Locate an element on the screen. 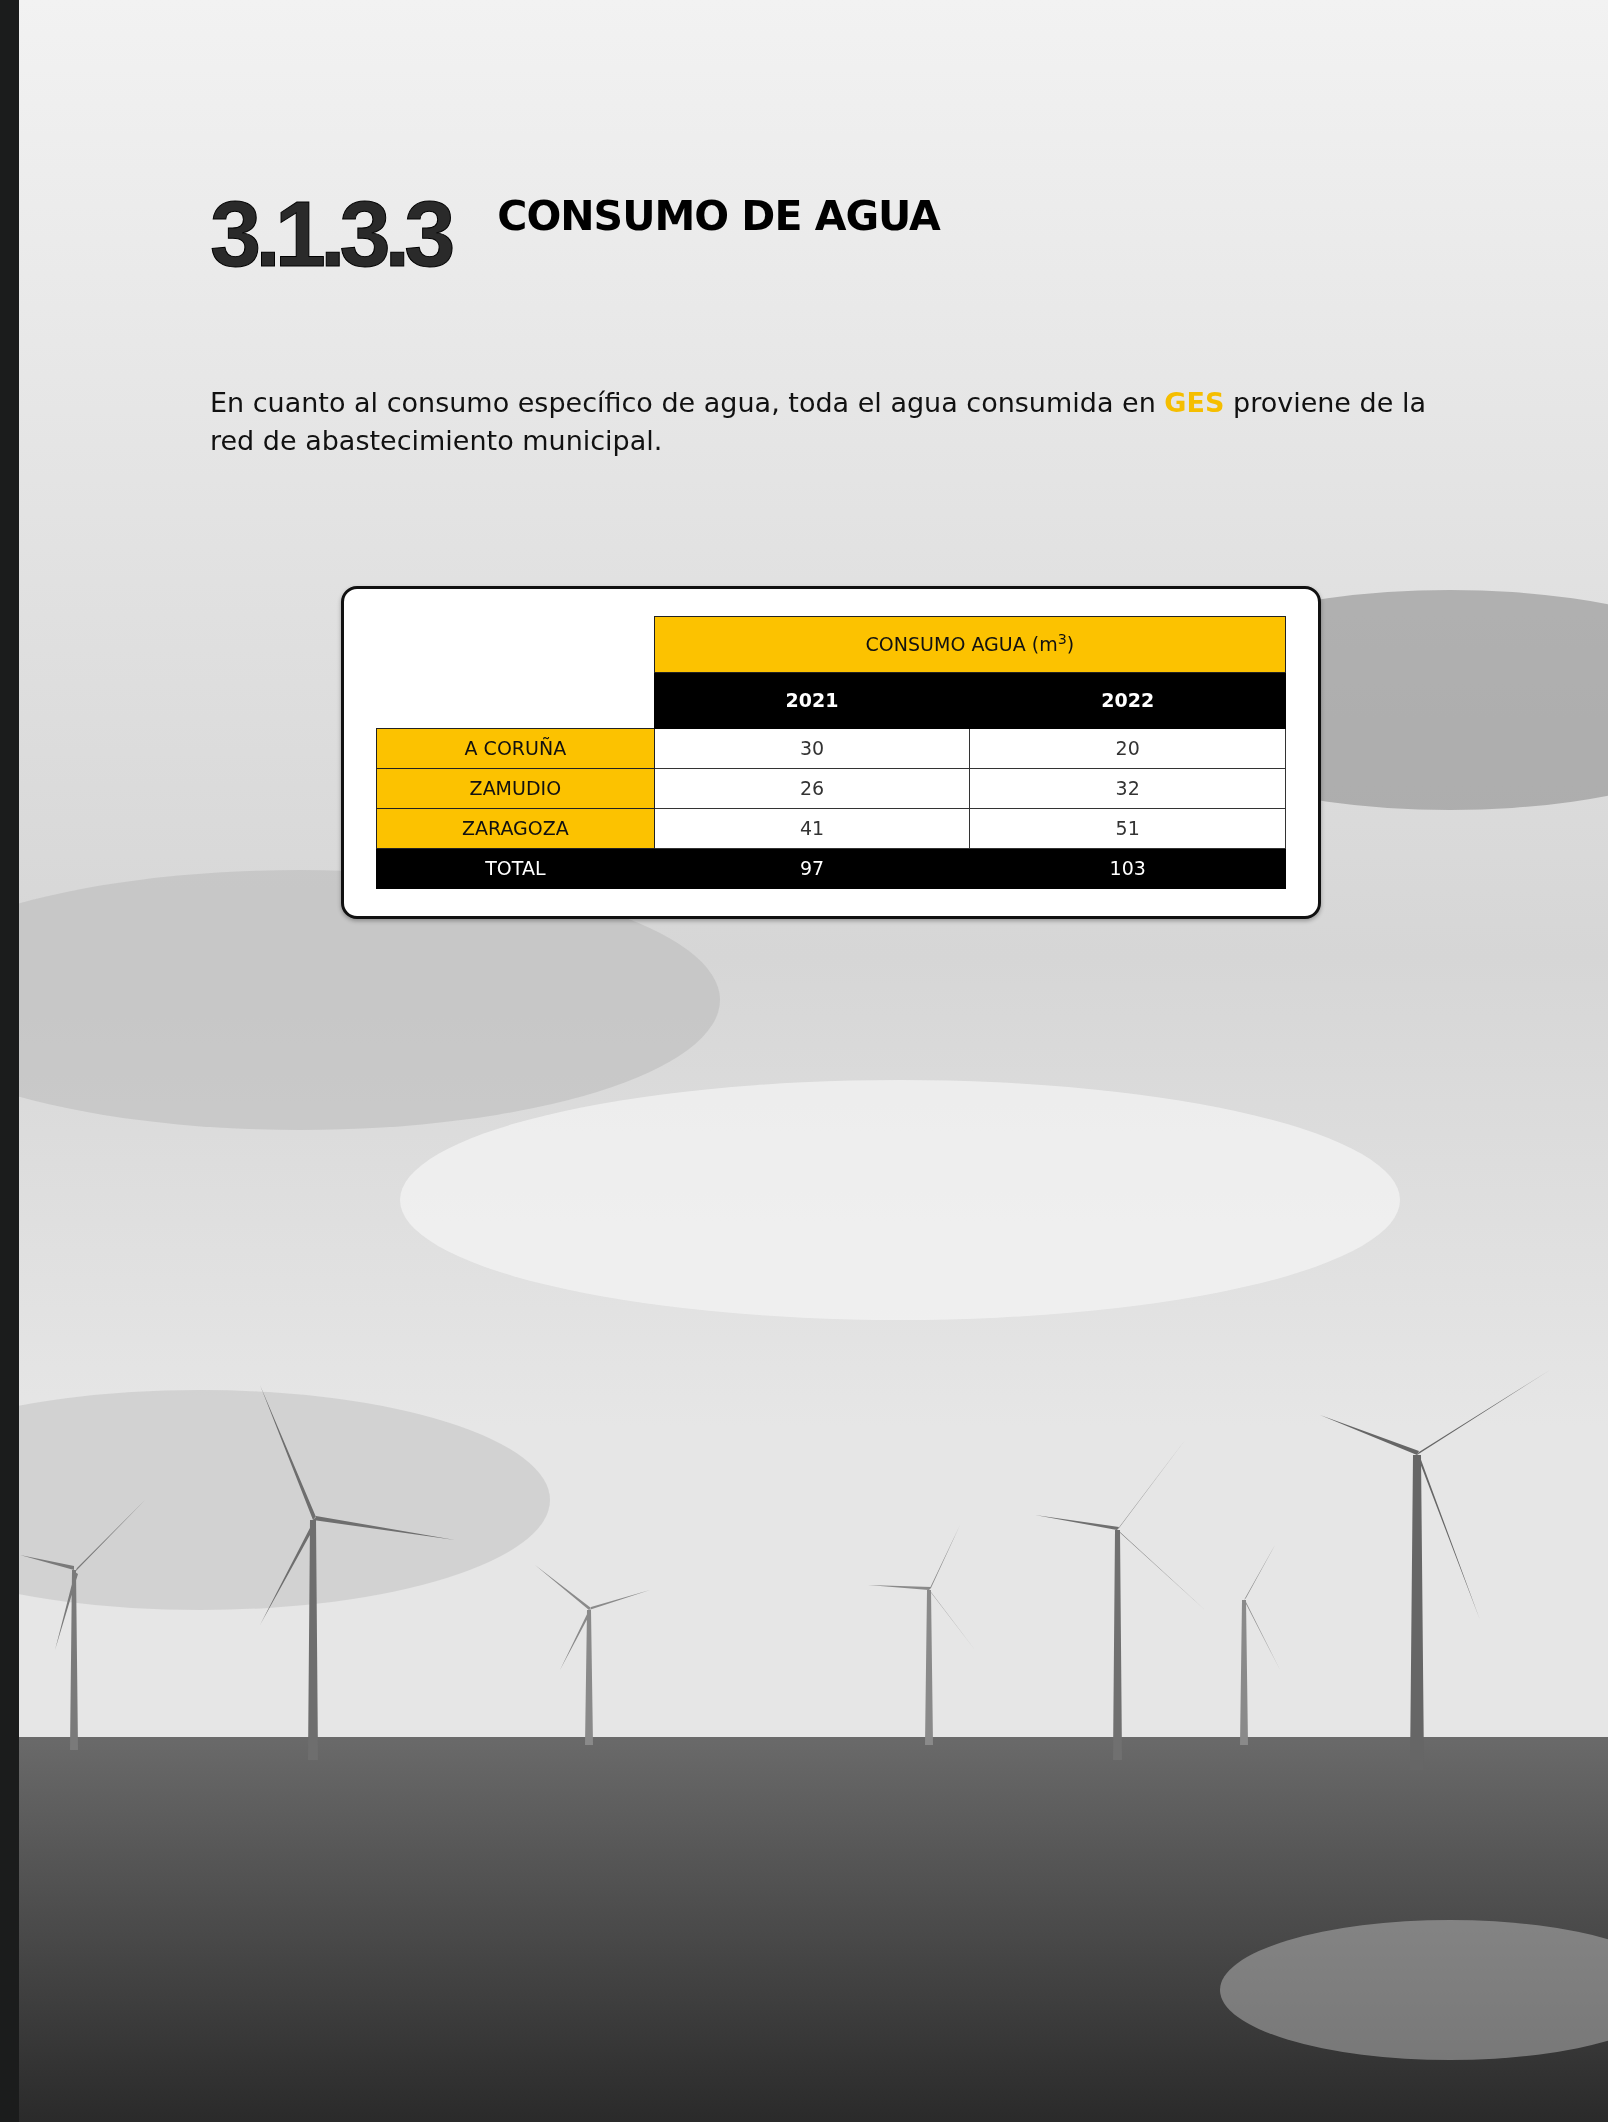 This screenshot has height=2122, width=1608. row-header: TOTAL is located at coordinates (515, 868).